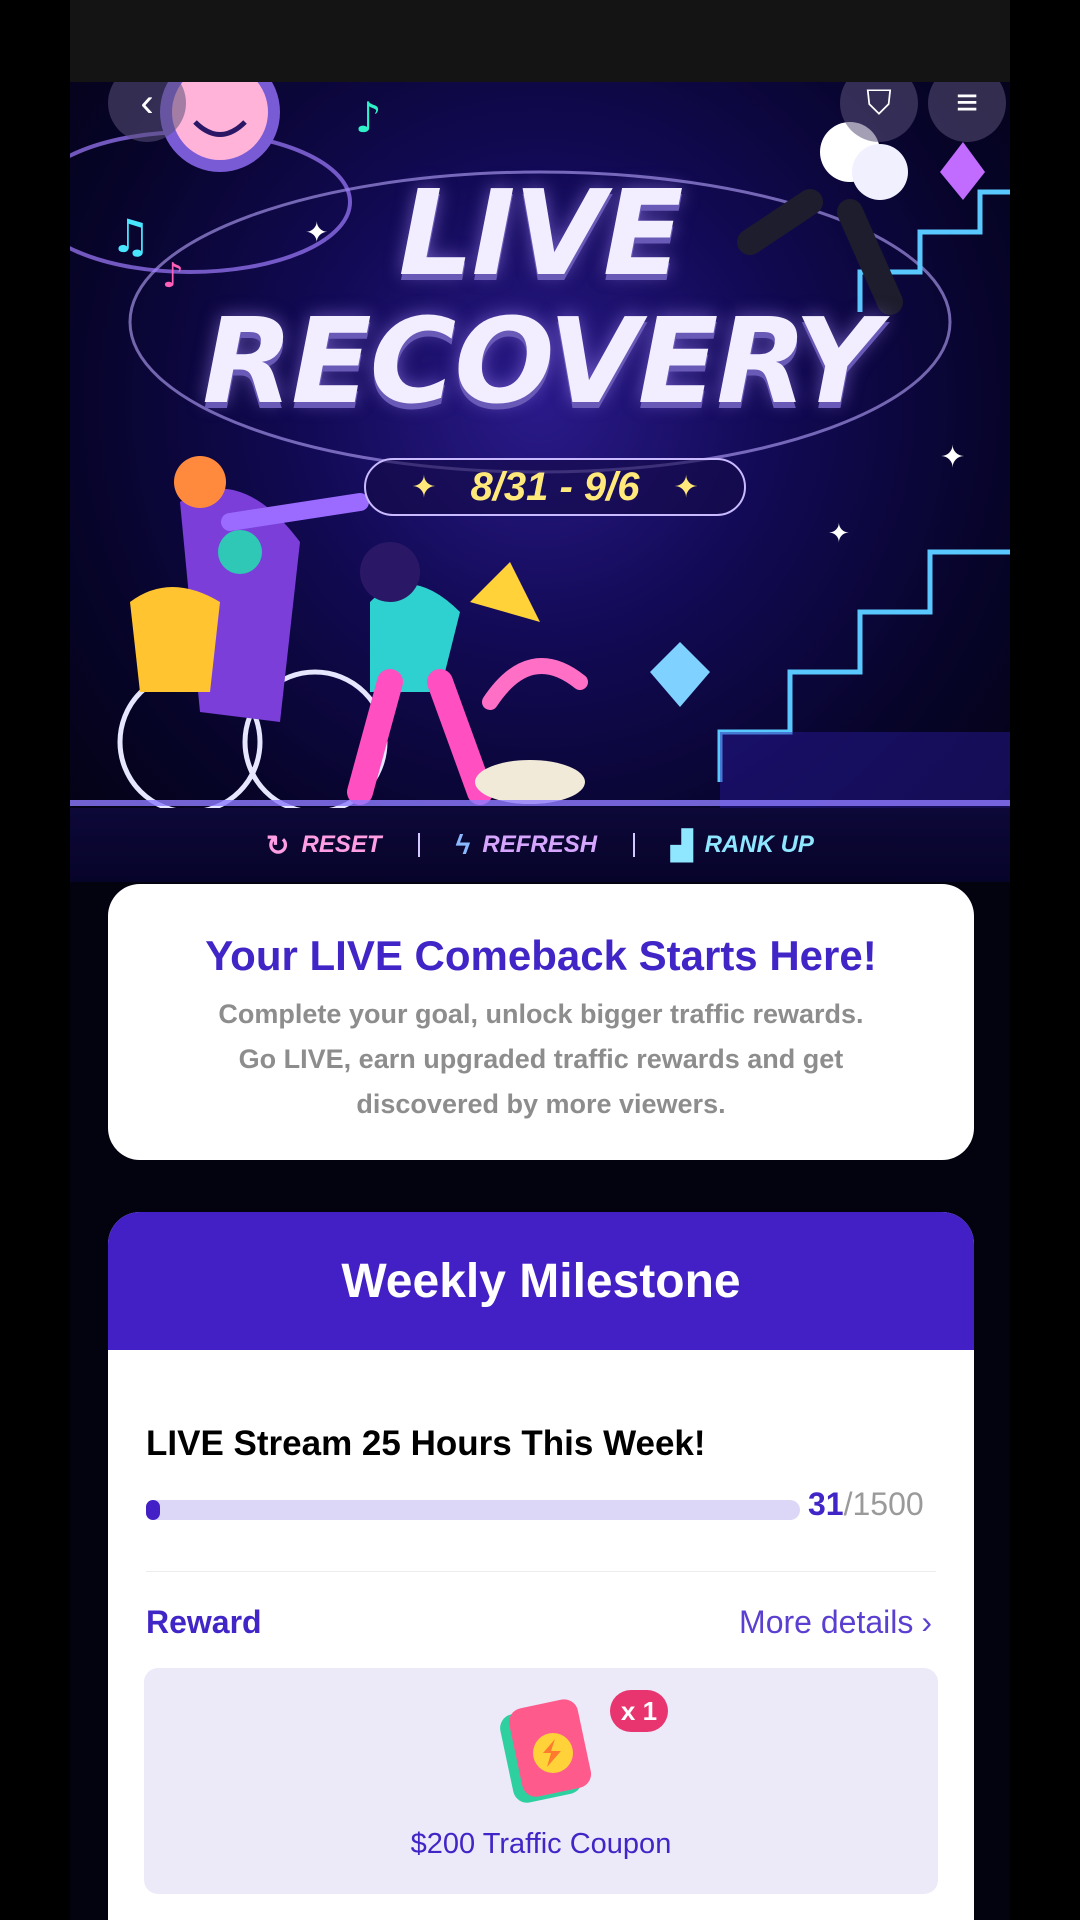 This screenshot has height=1920, width=1080. Describe the element at coordinates (639, 1711) in the screenshot. I see `quantity-badge: x 1` at that location.